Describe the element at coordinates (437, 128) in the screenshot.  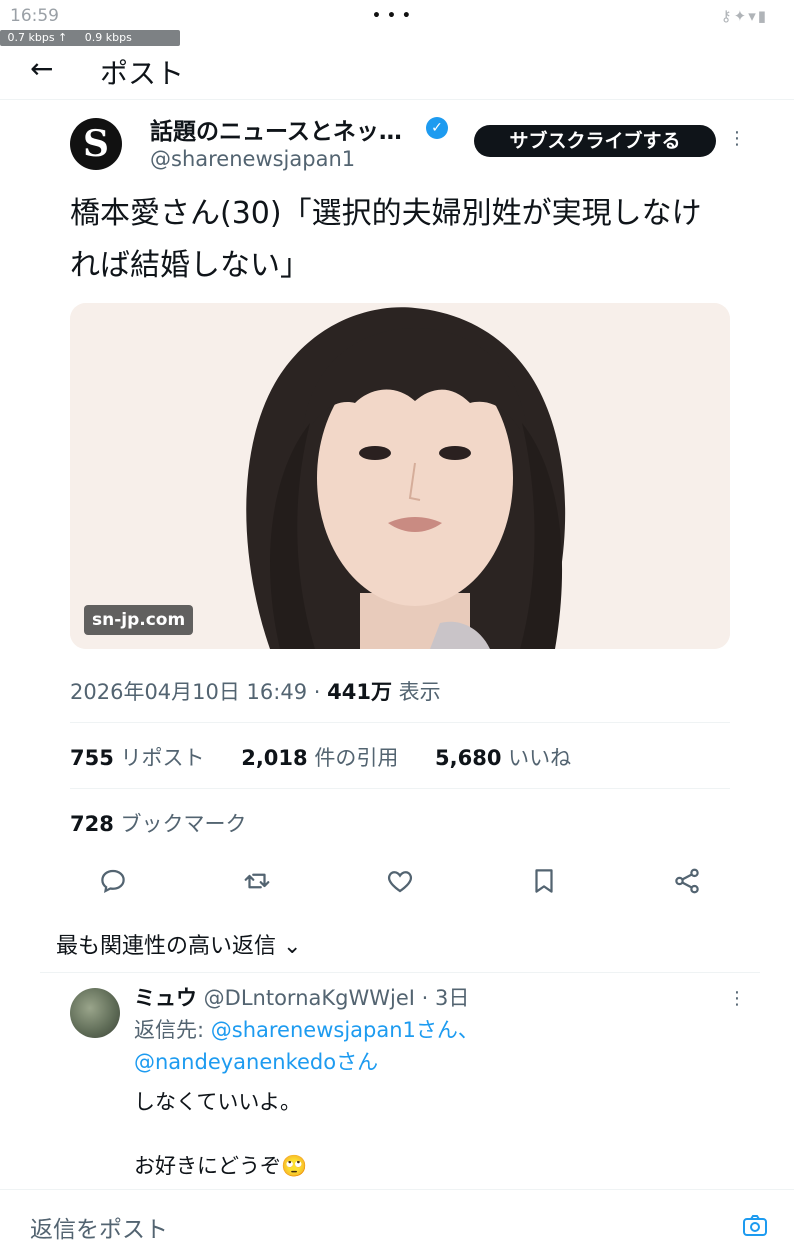
I see `verified-badge-icon: ✓` at that location.